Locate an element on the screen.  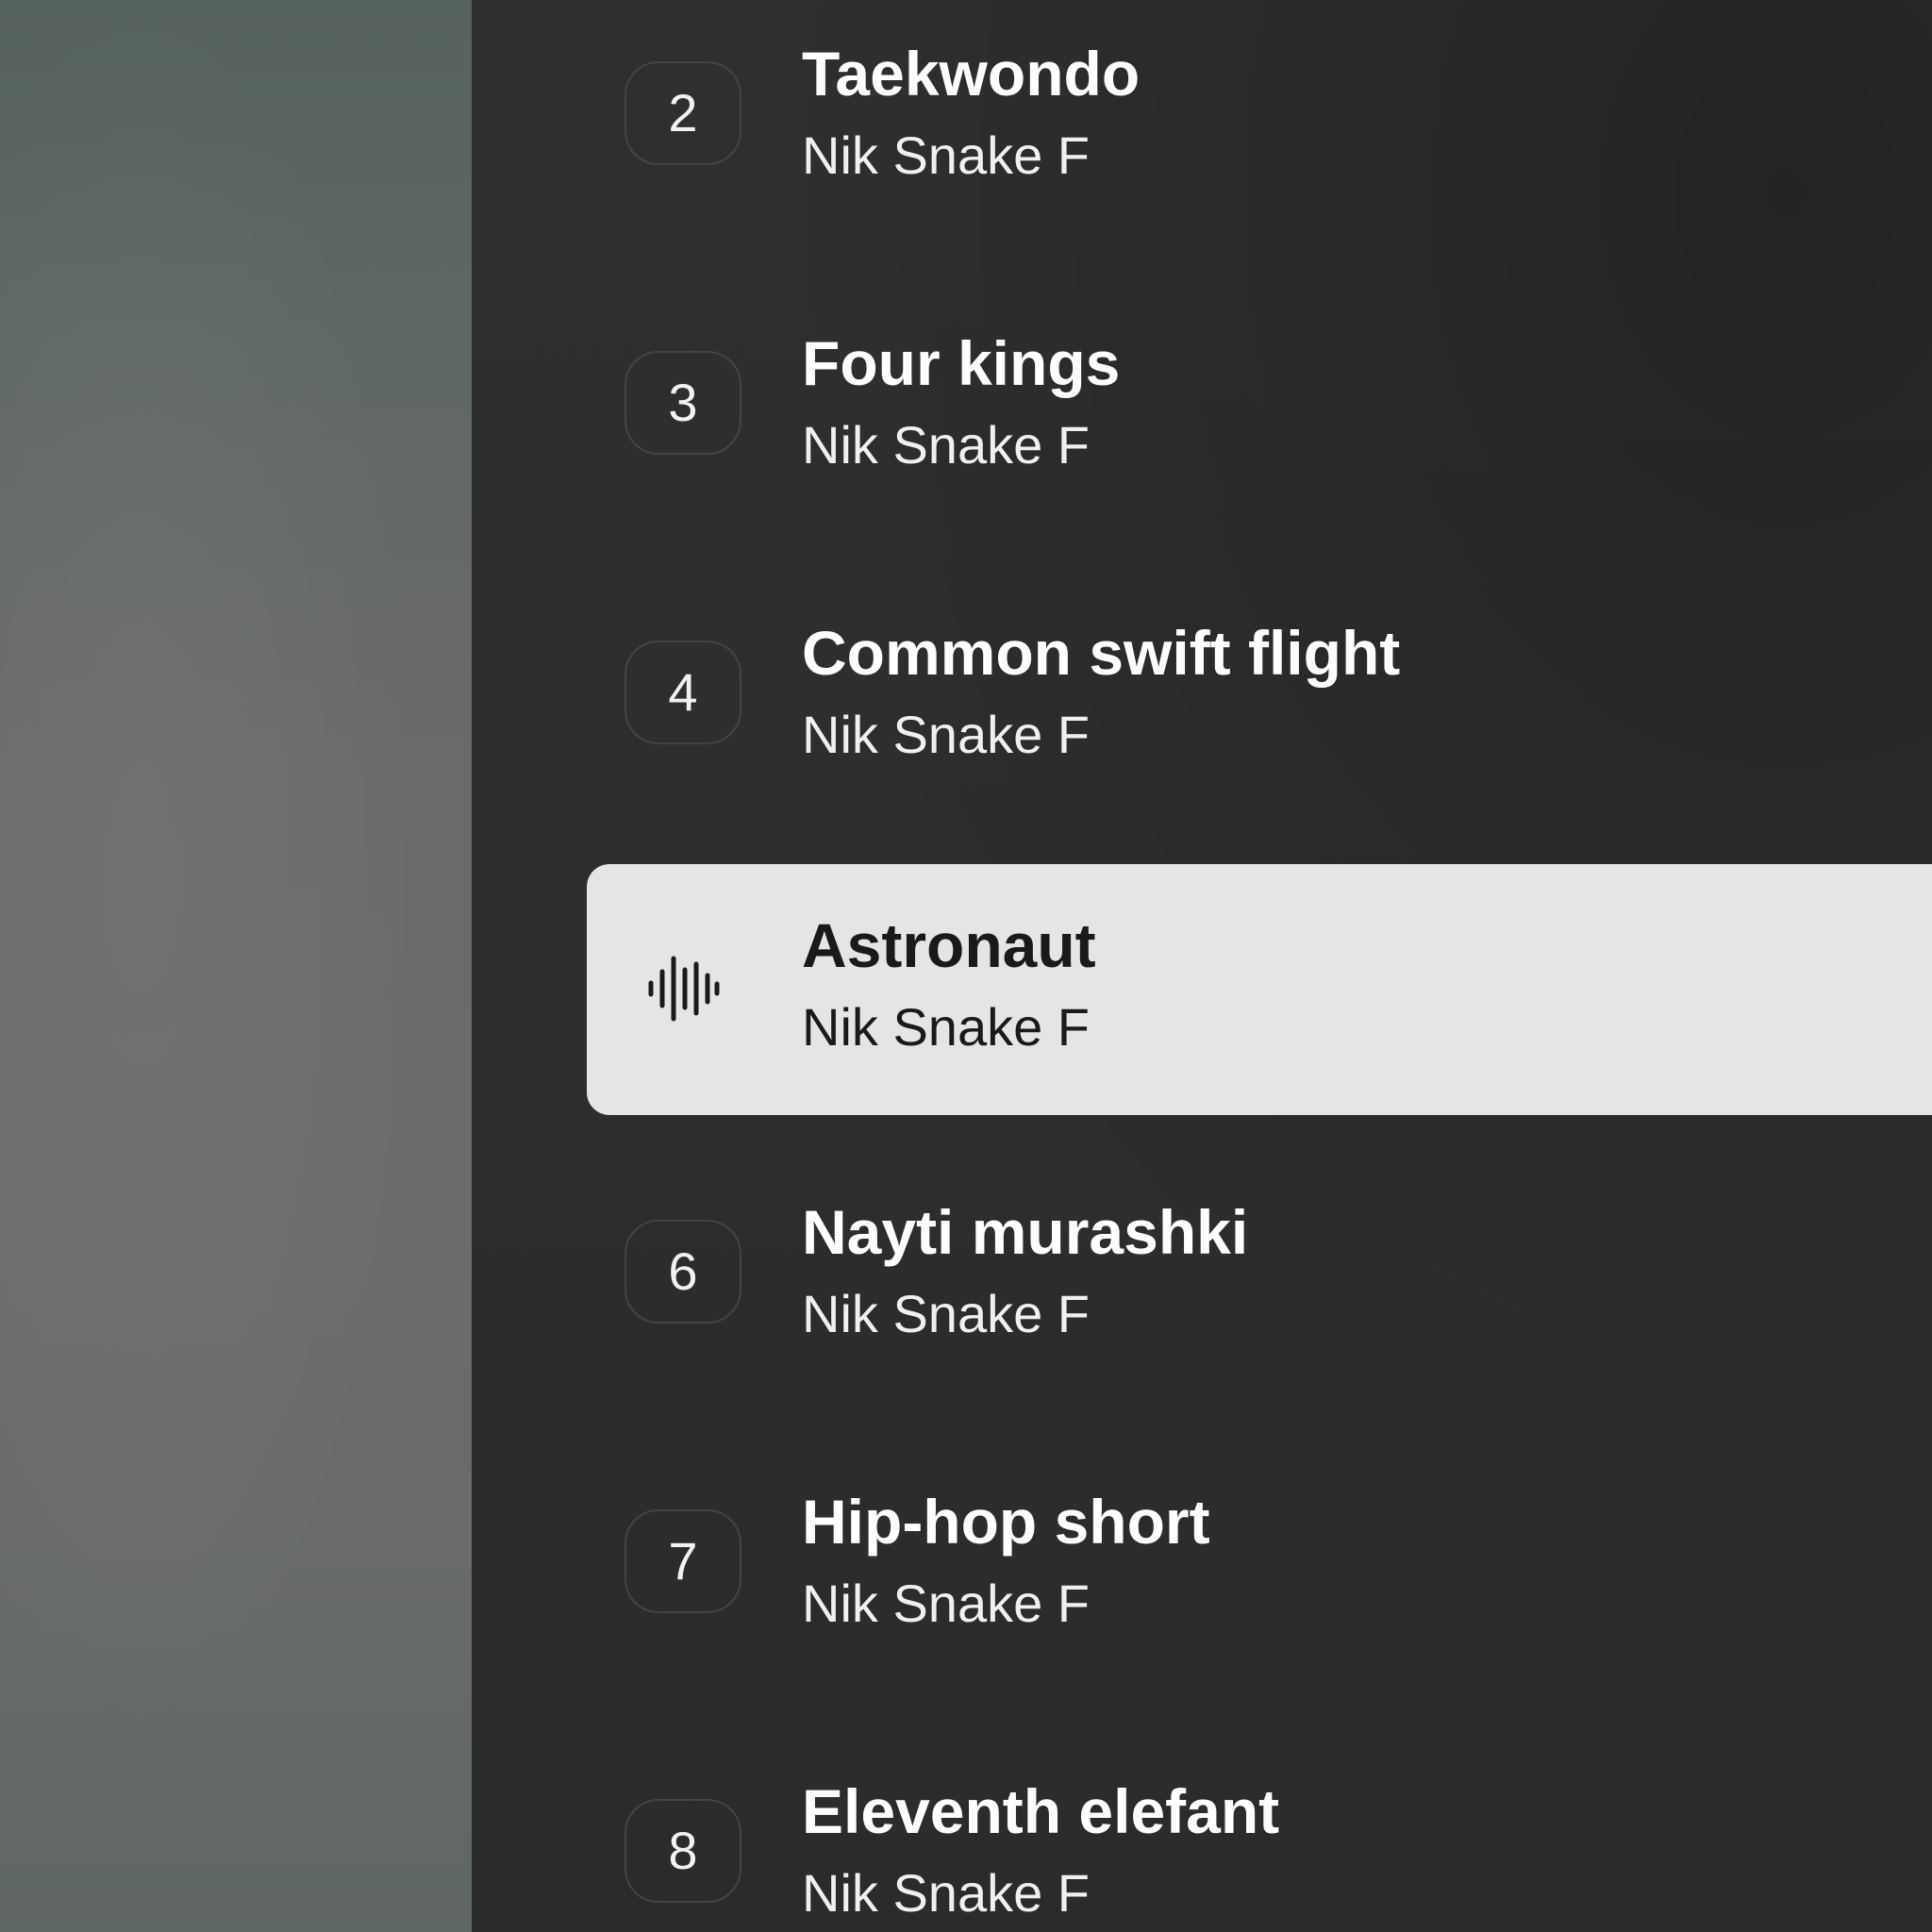
track-row: 7 Hip-hop short Nik Snake F is located at coordinates (1260, 1566).